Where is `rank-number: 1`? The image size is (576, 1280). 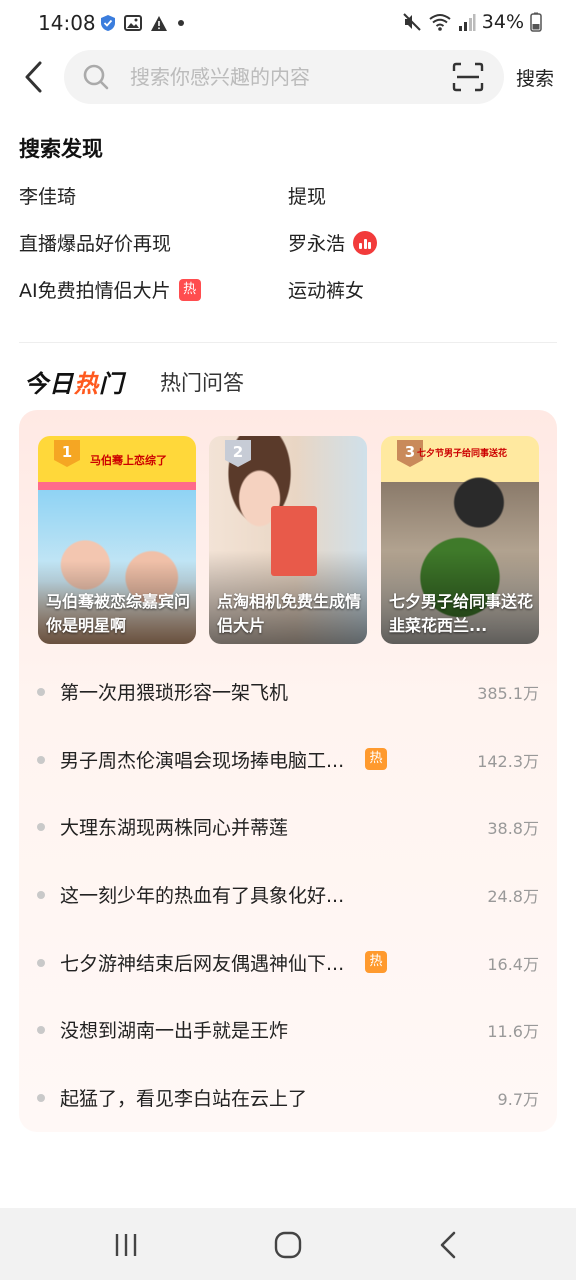 rank-number: 1 is located at coordinates (67, 452).